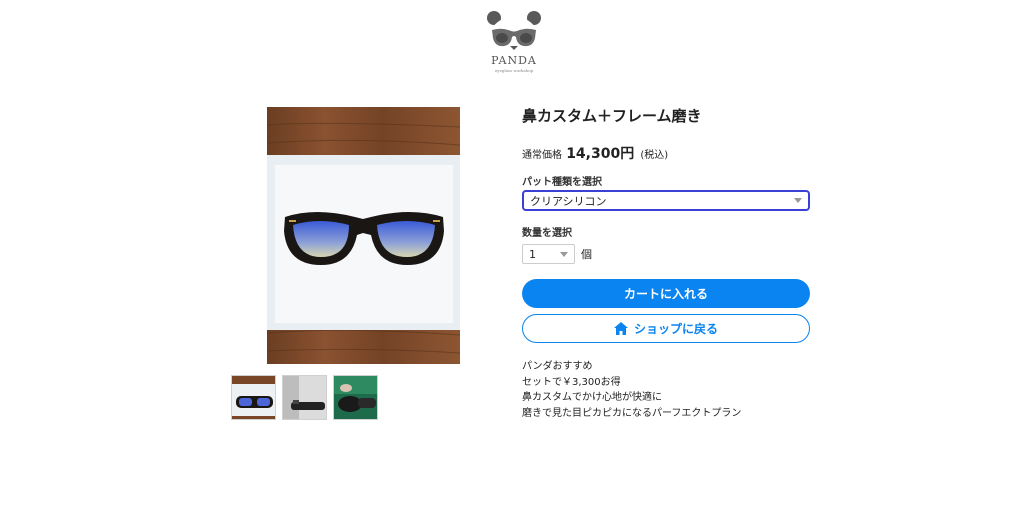 The image size is (1024, 515). I want to click on tax-note: (税込), so click(654, 155).